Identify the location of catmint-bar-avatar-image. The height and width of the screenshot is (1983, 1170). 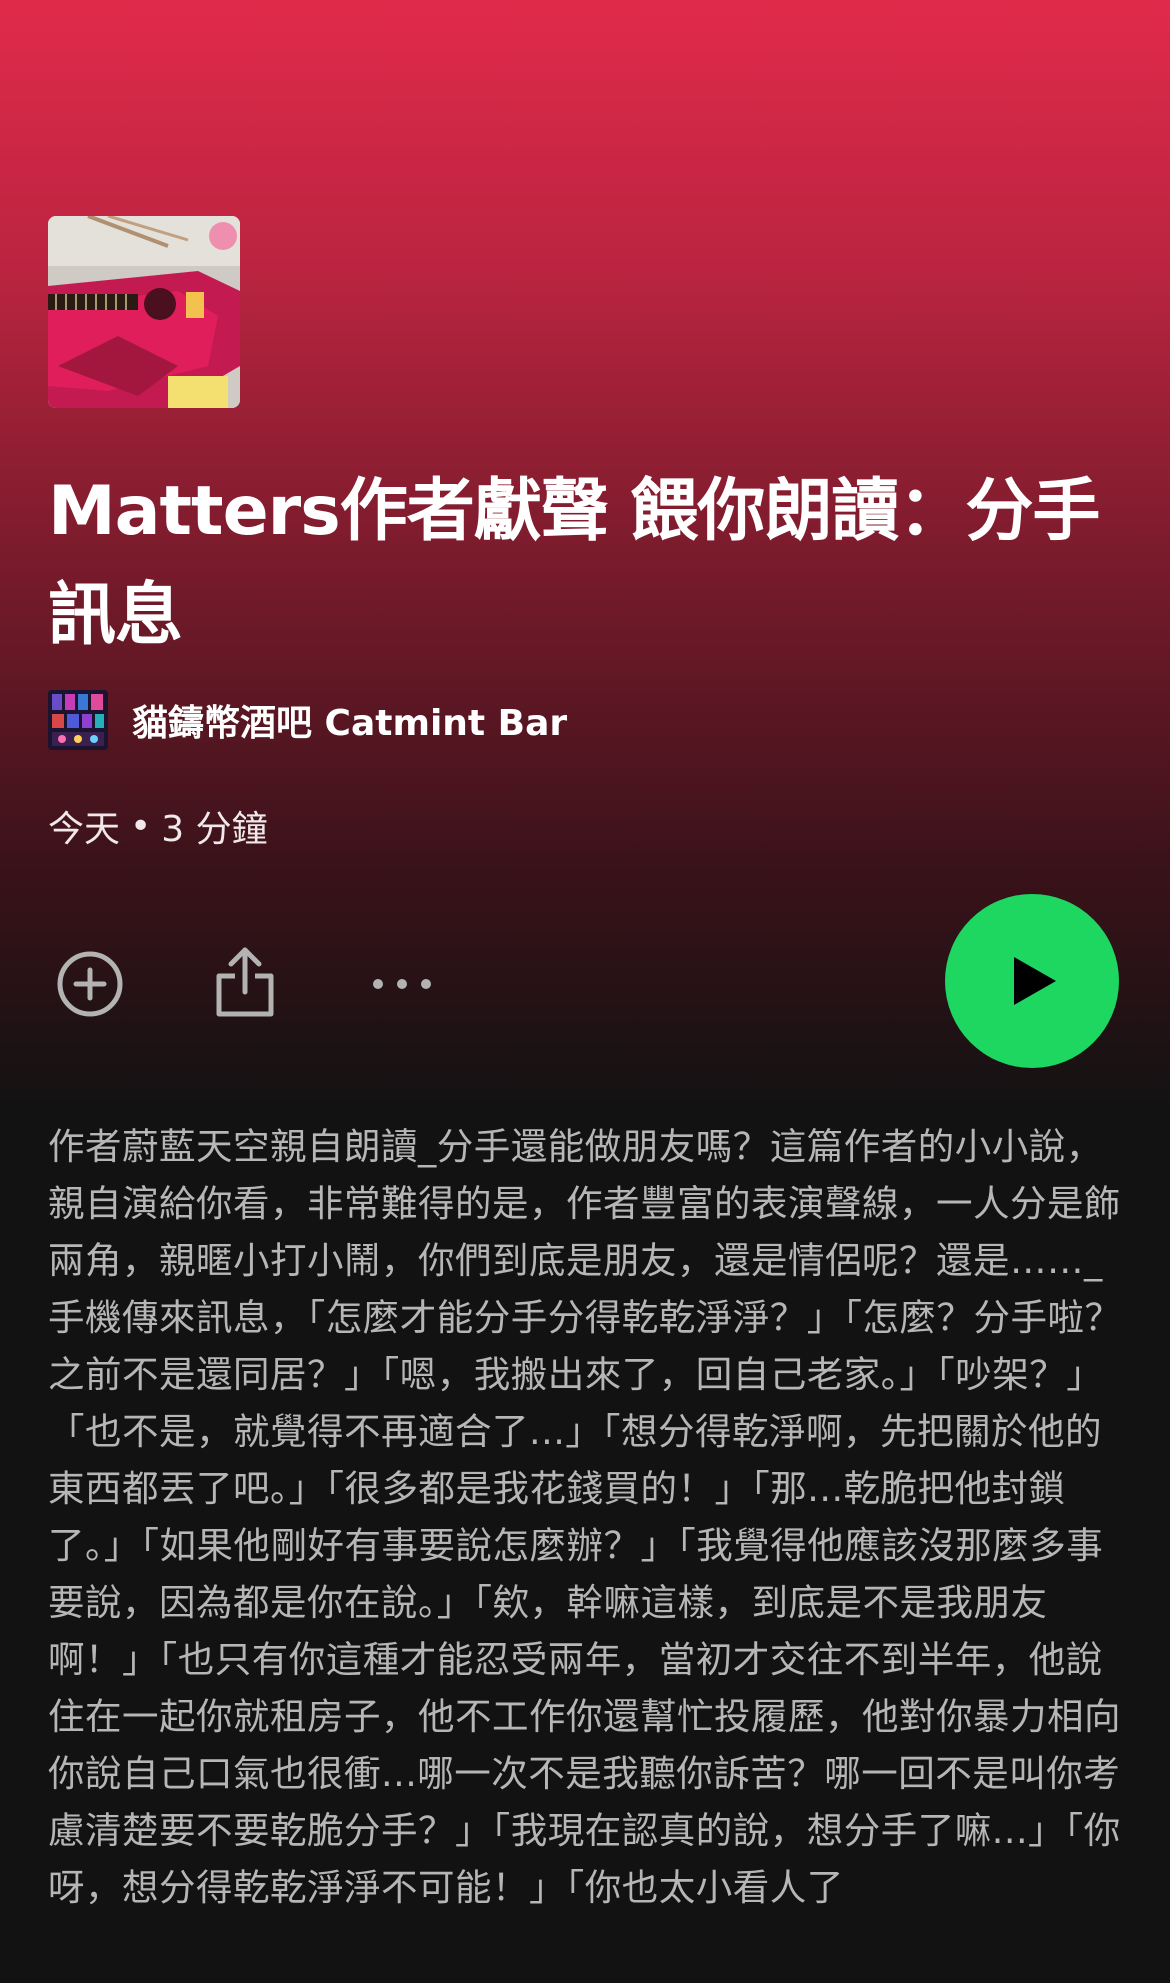
(78, 720).